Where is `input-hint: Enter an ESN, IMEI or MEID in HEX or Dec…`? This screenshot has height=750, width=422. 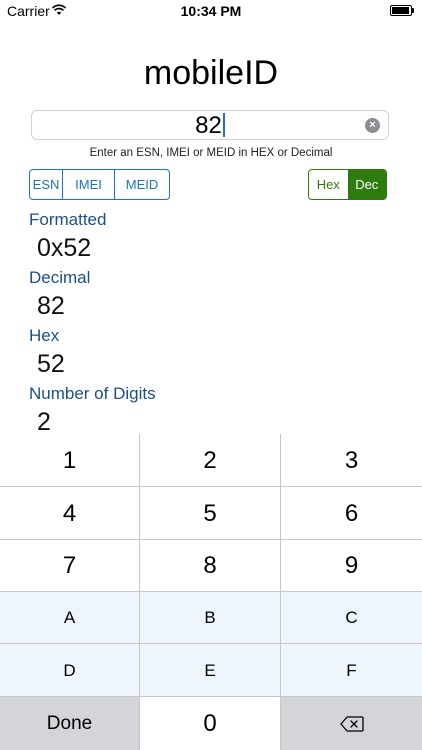 input-hint: Enter an ESN, IMEI or MEID in HEX or Dec… is located at coordinates (211, 153).